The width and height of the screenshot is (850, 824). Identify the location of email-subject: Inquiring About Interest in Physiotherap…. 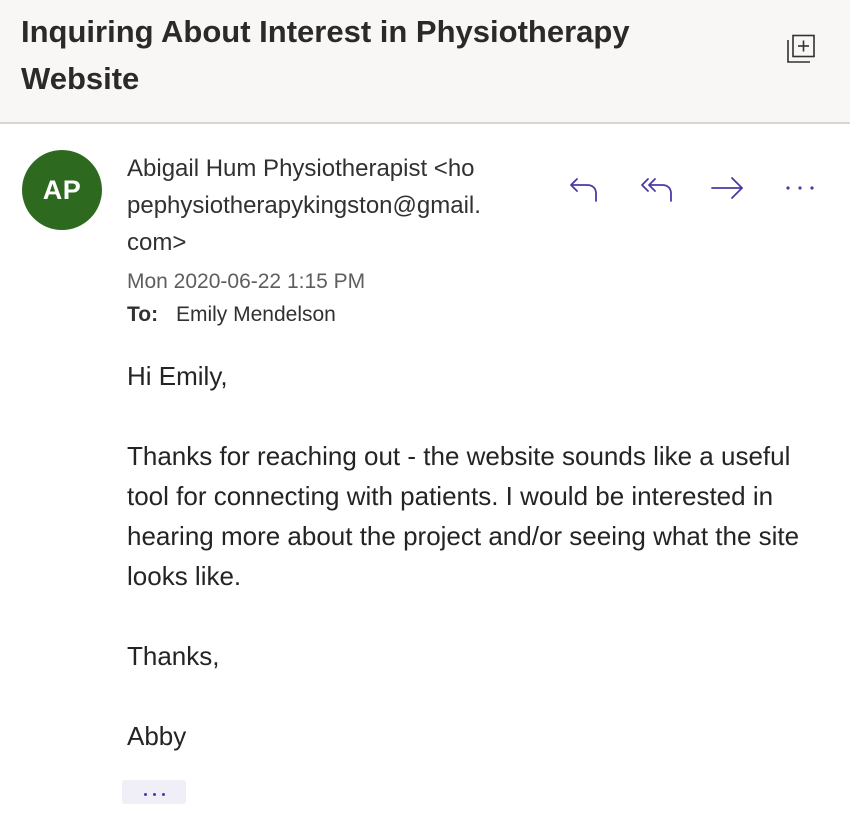
(325, 55).